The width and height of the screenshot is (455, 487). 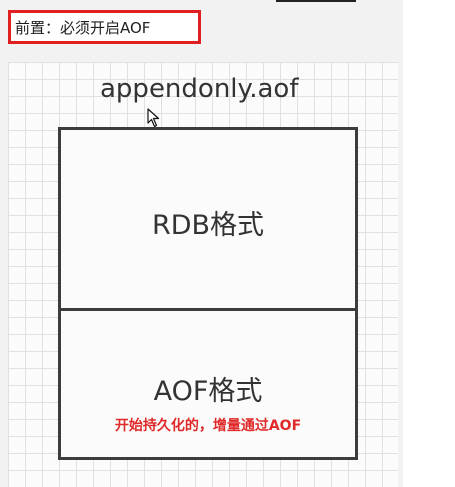 What do you see at coordinates (153, 118) in the screenshot?
I see `mouse-pointer-icon` at bounding box center [153, 118].